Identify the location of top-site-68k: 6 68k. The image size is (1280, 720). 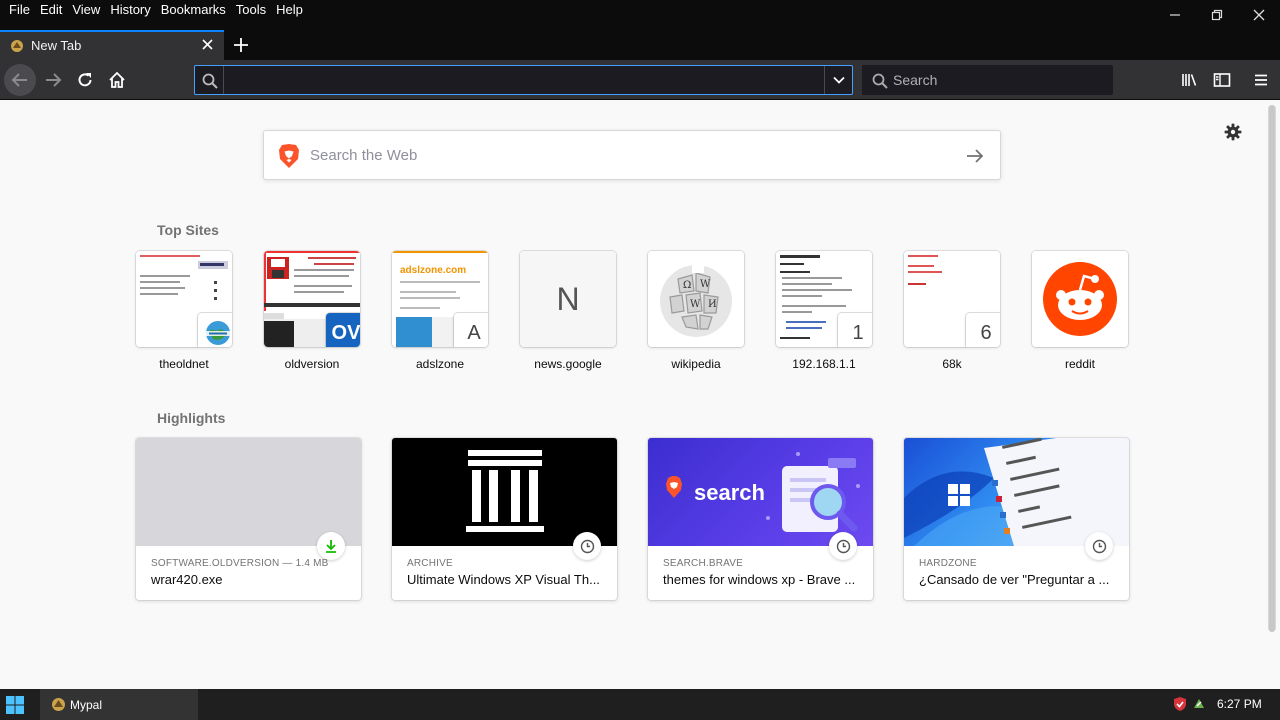
(952, 311).